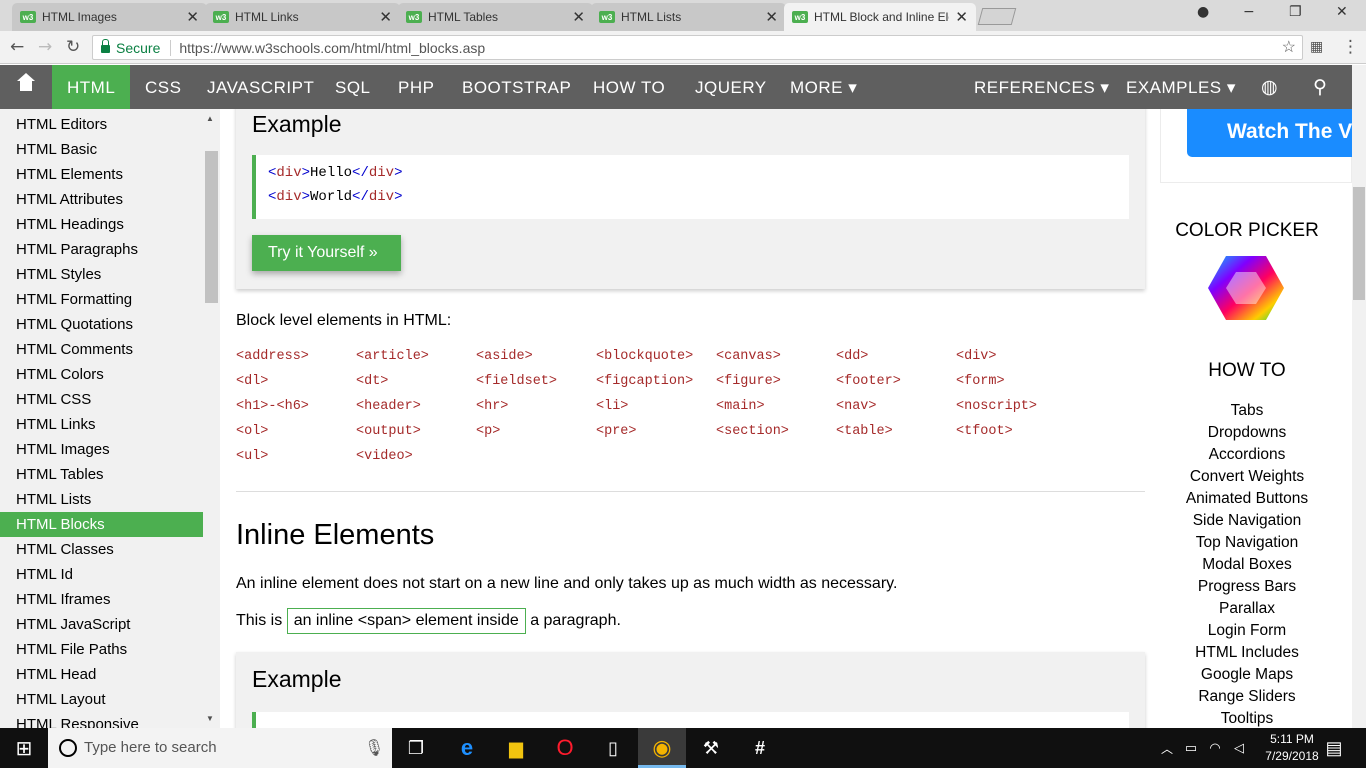 The height and width of the screenshot is (768, 1366). Describe the element at coordinates (1359, 243) in the screenshot. I see `page-scrollbar-thumb` at that location.